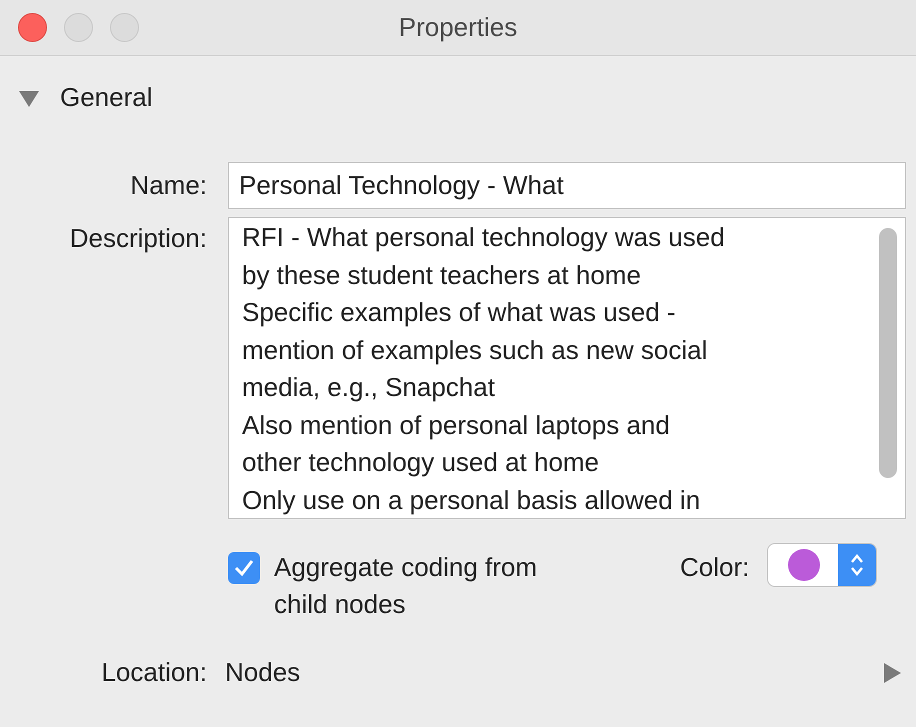 This screenshot has width=916, height=727. Describe the element at coordinates (892, 673) in the screenshot. I see `disclosure-right-icon` at that location.